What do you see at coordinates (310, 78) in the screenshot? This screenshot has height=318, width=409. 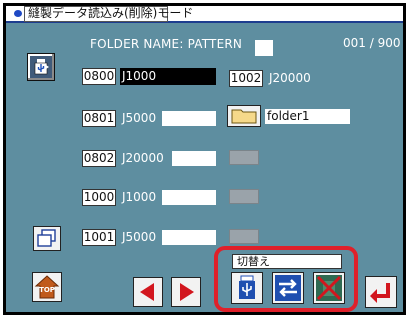 I see `file-name: J20000` at bounding box center [310, 78].